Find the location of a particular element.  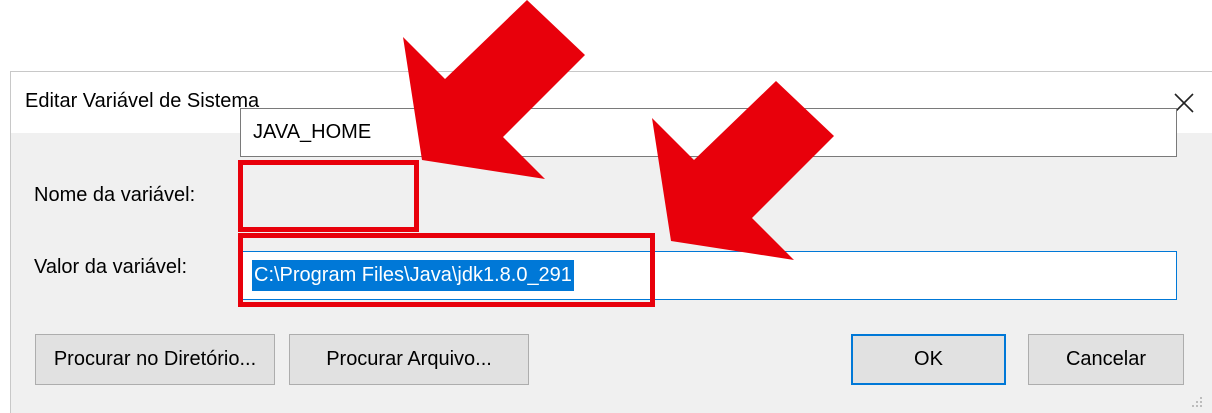

variable-value-highlight is located at coordinates (446, 270).